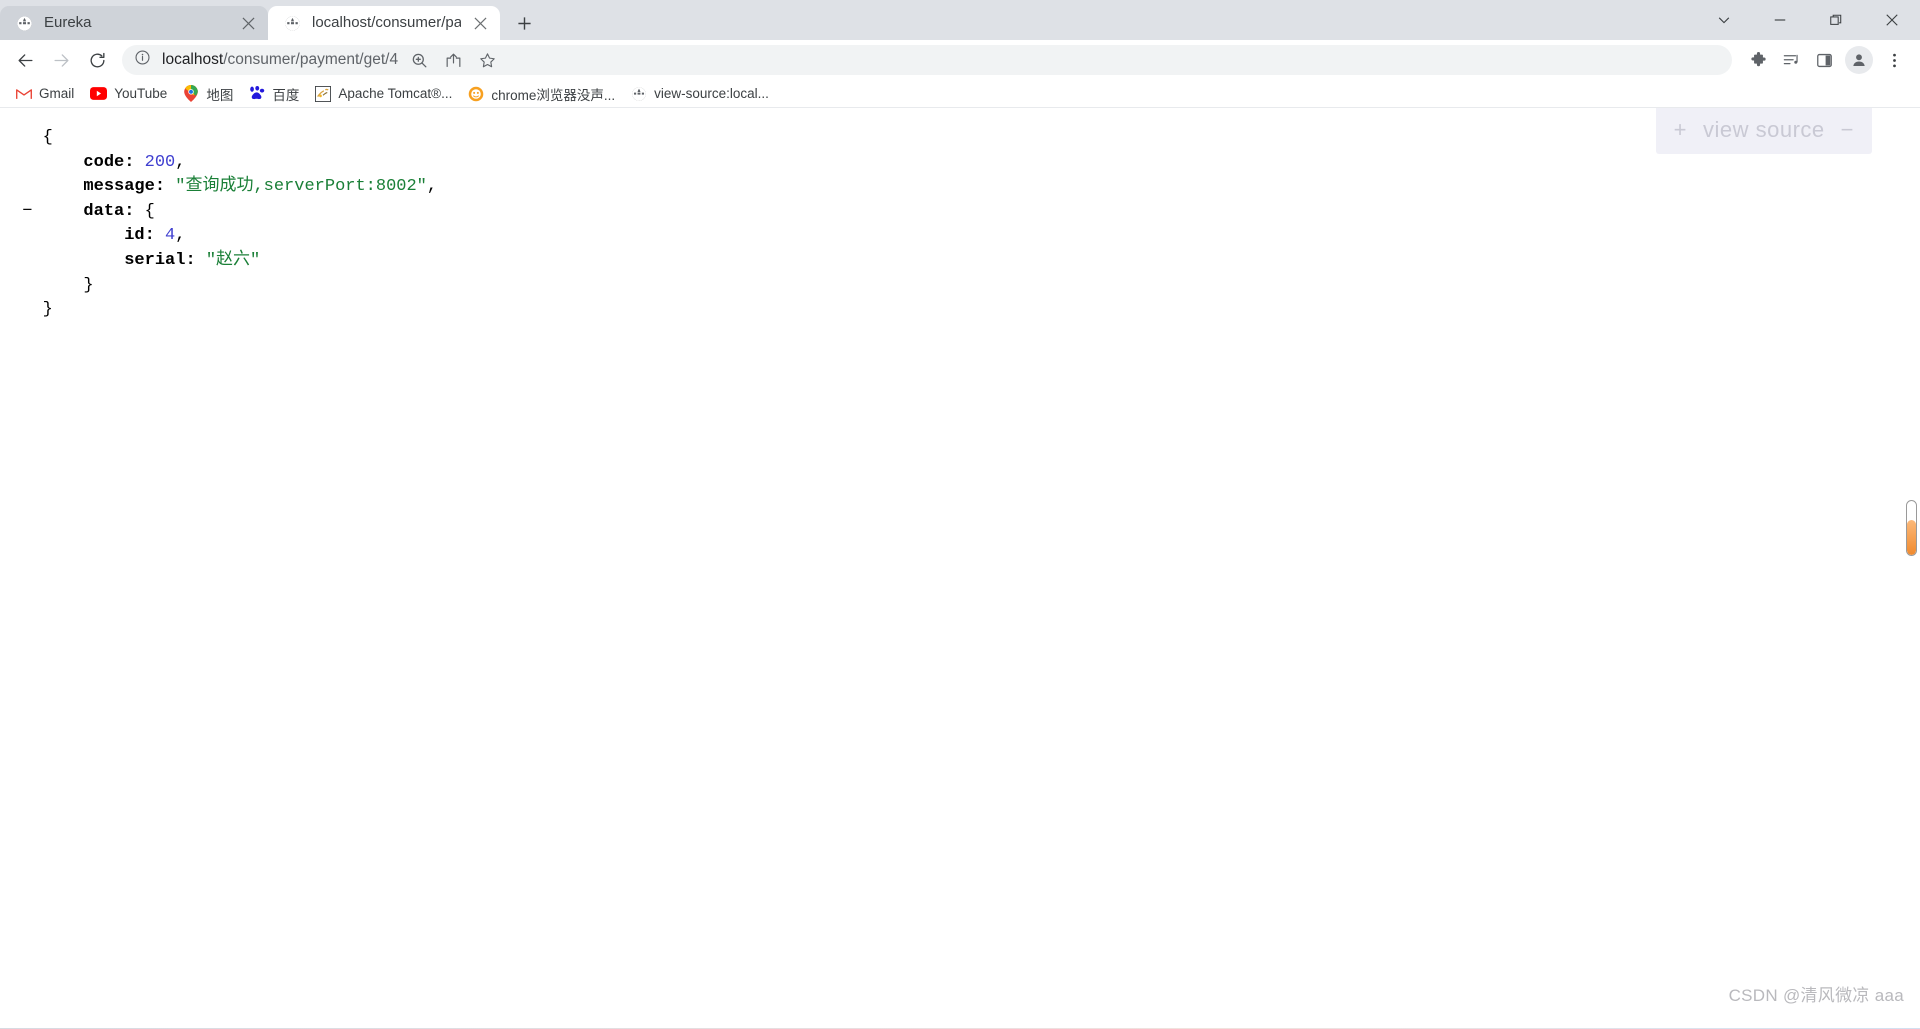  I want to click on omnibox-trailing-icons, so click(453, 60).